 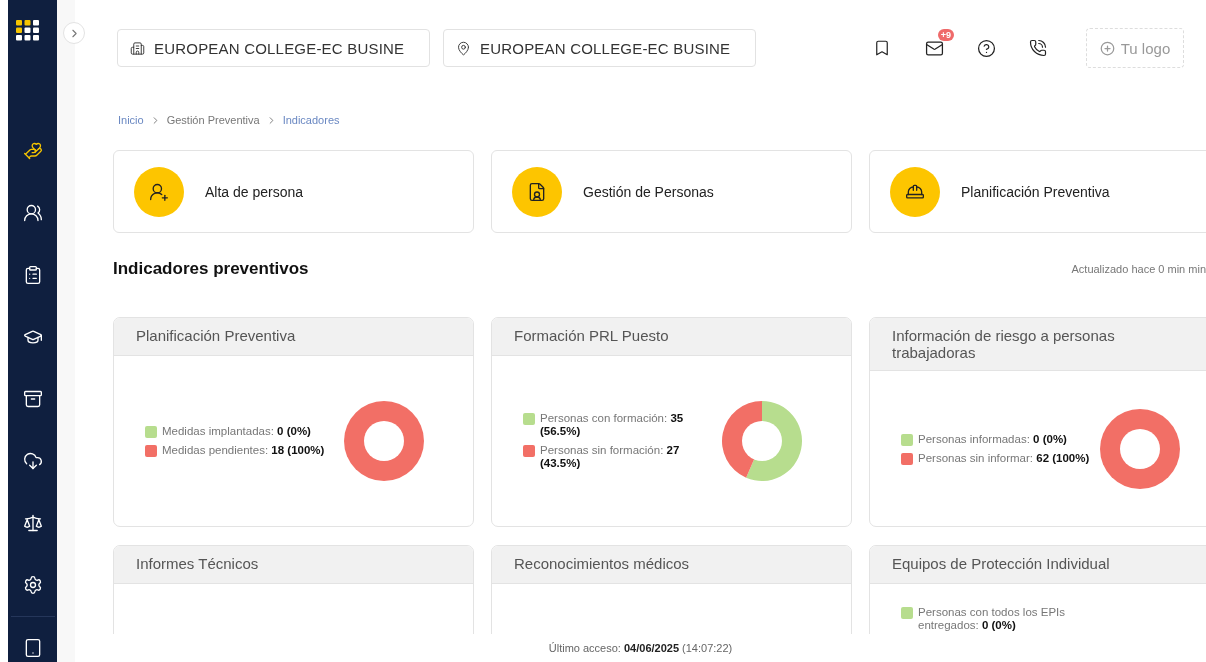 I want to click on breadcrumb-link: Inicio, so click(x=131, y=120).